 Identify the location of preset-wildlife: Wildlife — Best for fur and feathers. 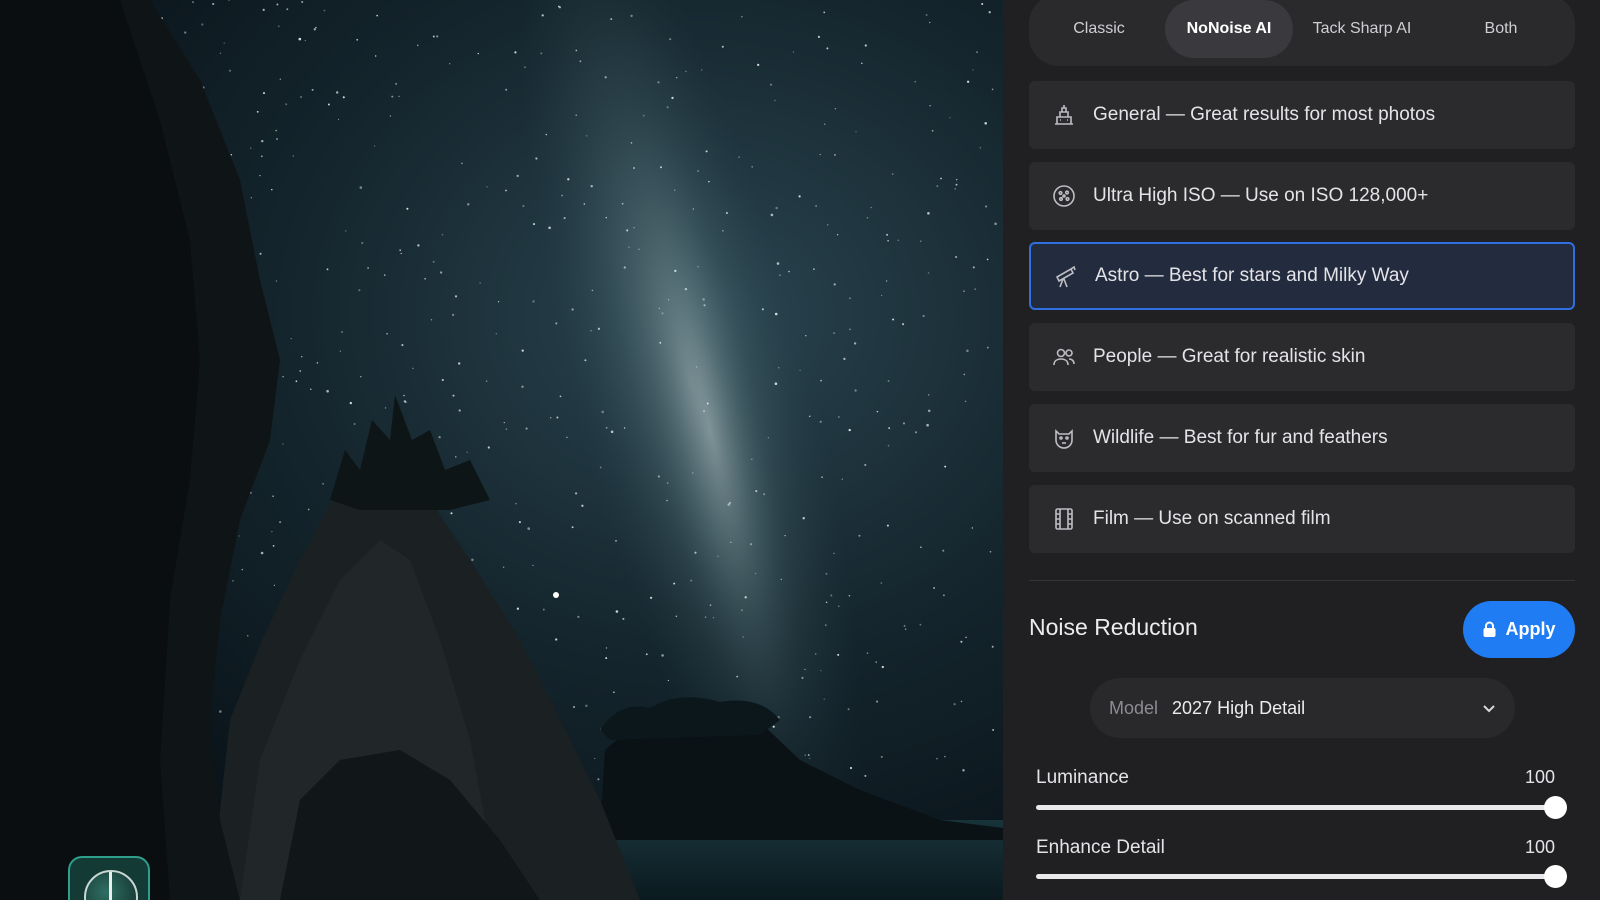
(1302, 438).